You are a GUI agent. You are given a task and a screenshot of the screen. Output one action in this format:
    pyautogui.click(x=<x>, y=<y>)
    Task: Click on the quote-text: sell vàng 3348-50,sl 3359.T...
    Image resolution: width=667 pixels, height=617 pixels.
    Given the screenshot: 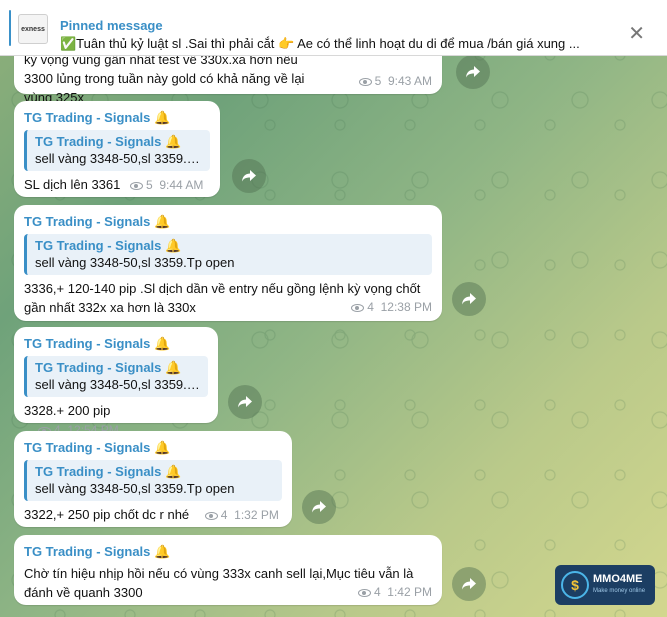 What is the action you would take?
    pyautogui.click(x=117, y=384)
    